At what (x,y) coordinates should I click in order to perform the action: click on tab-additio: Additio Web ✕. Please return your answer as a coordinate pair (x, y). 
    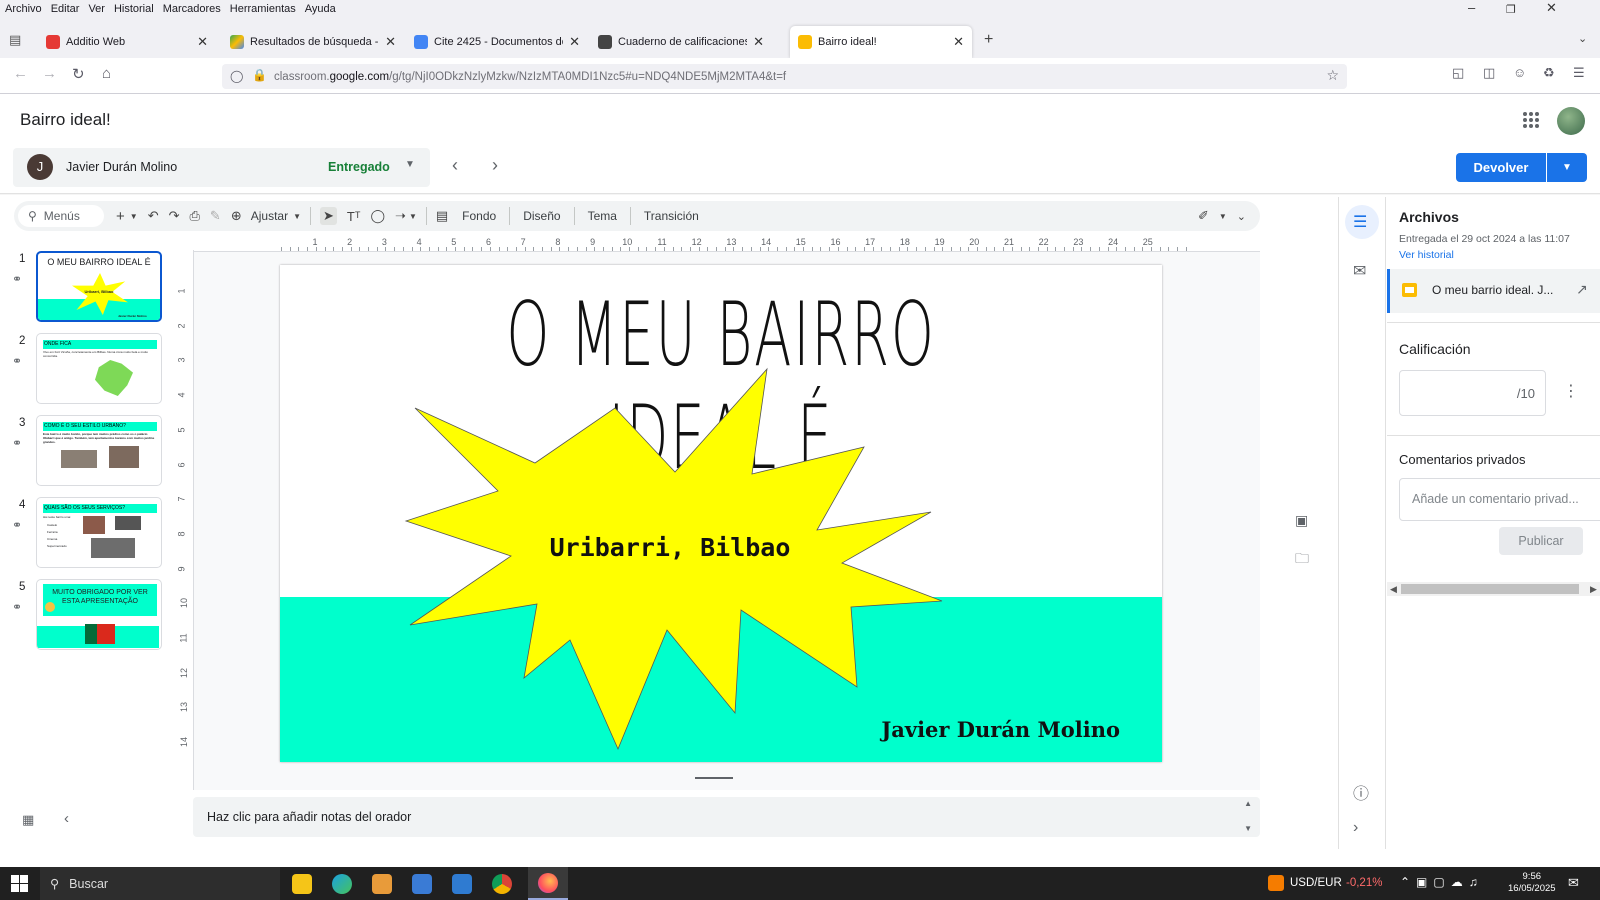
    Looking at the image, I should click on (127, 42).